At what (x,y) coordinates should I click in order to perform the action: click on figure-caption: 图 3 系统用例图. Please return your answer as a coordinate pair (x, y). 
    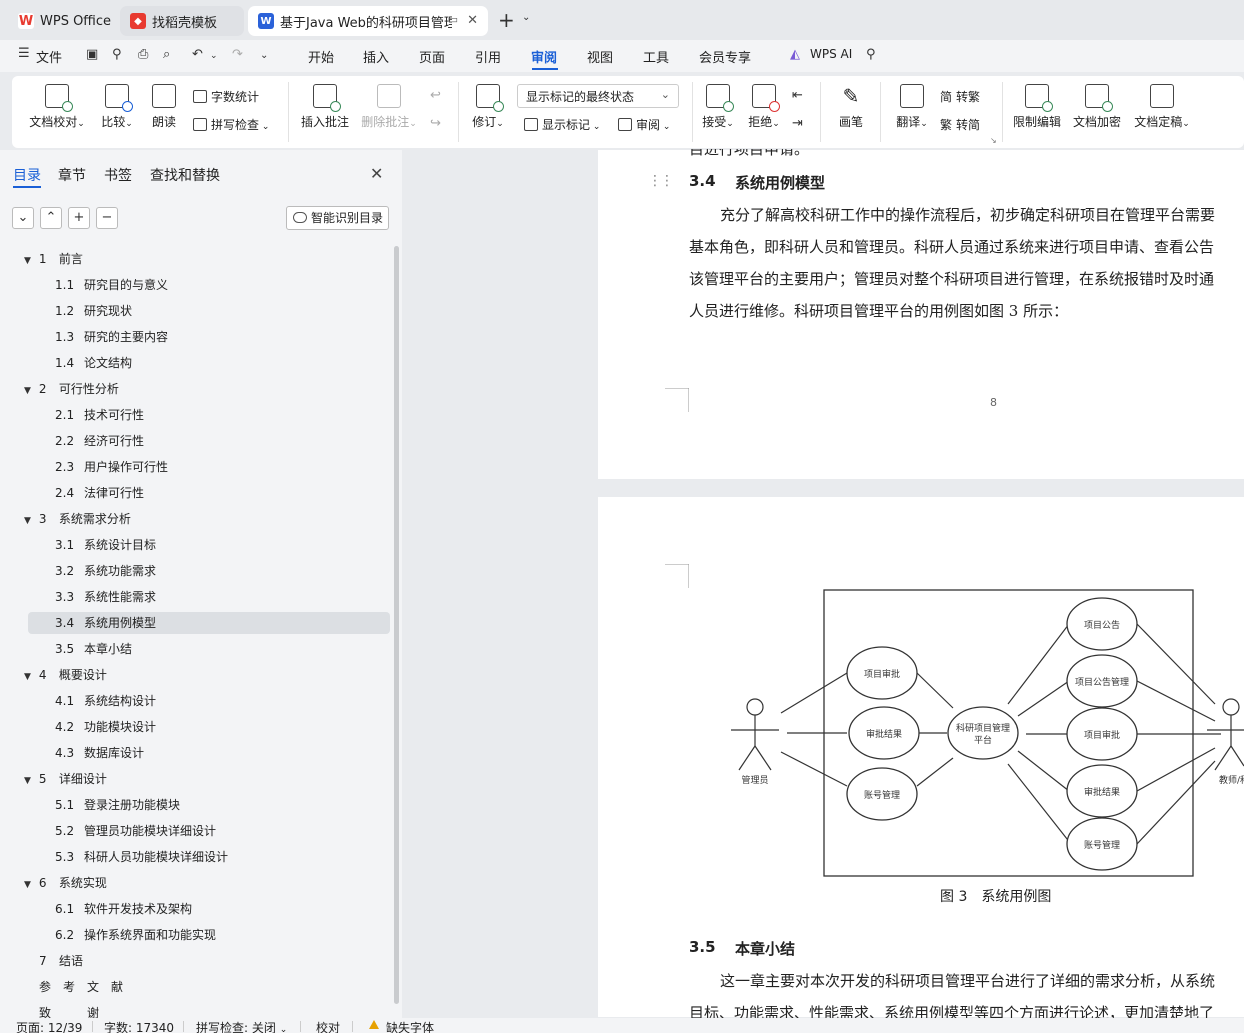
    Looking at the image, I should click on (995, 896).